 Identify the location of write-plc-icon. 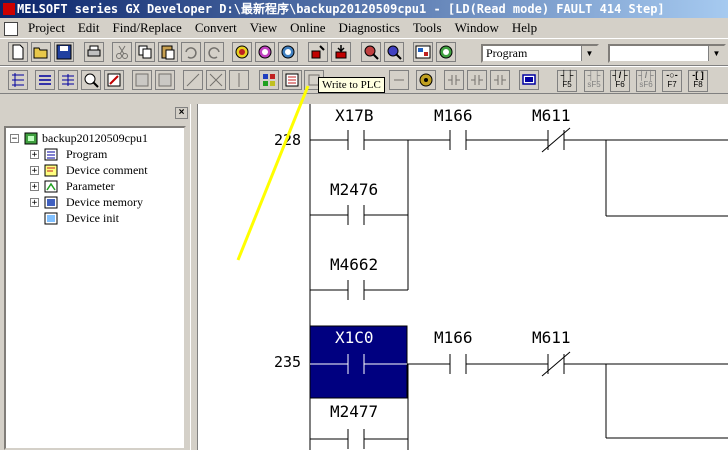
(341, 52).